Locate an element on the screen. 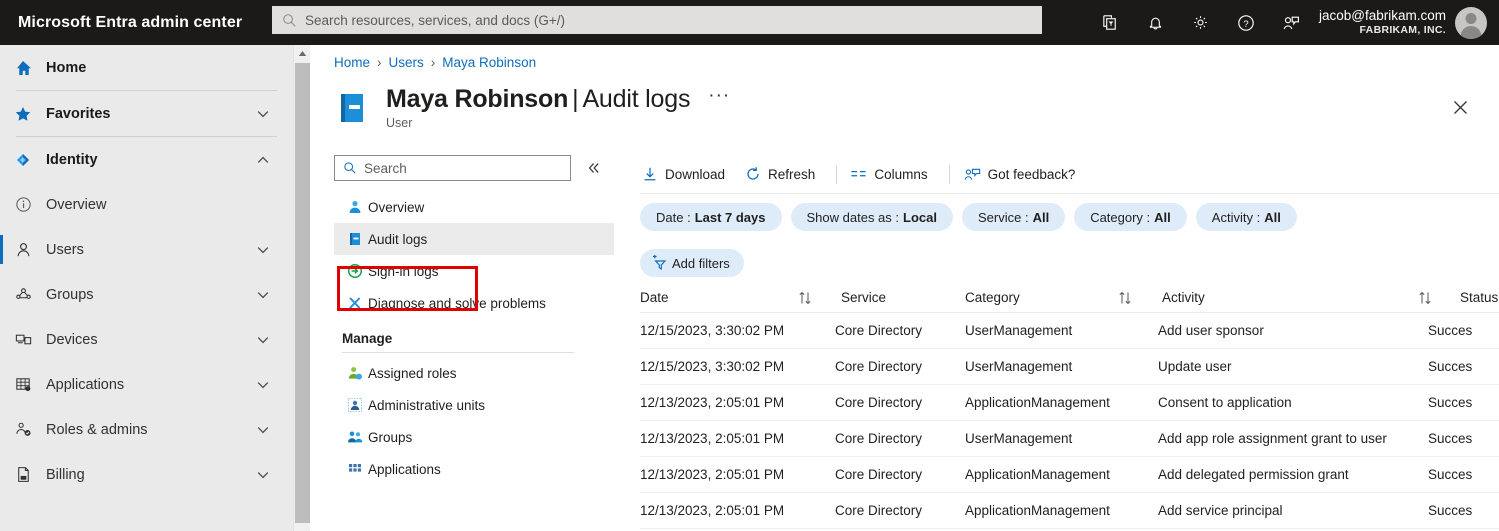 This screenshot has height=531, width=1499. inner-nav-item-groups: Groups is located at coordinates (474, 437).